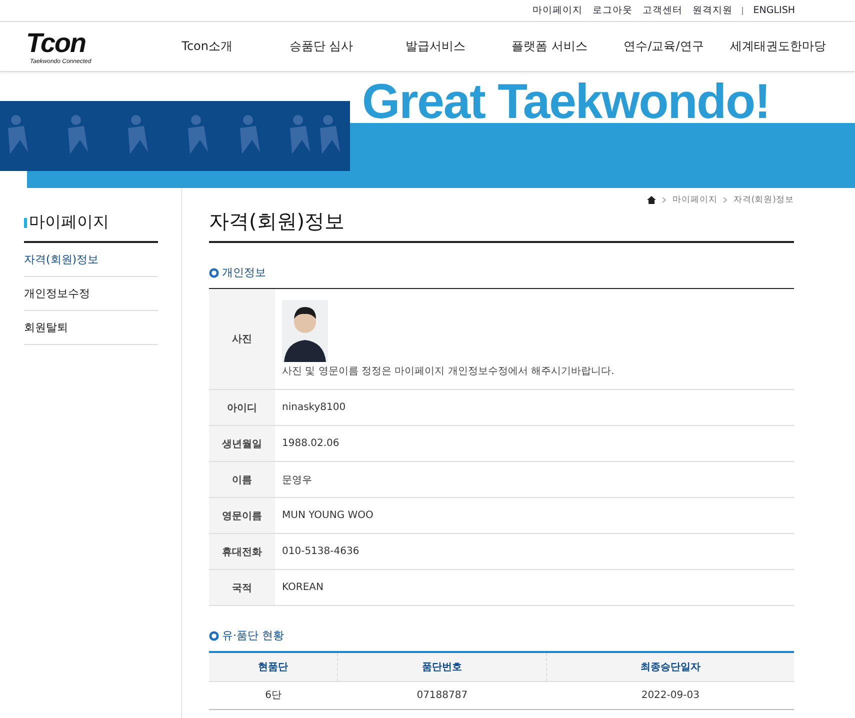  Describe the element at coordinates (534, 516) in the screenshot. I see `row-value: MUN YOUNG WOO` at that location.